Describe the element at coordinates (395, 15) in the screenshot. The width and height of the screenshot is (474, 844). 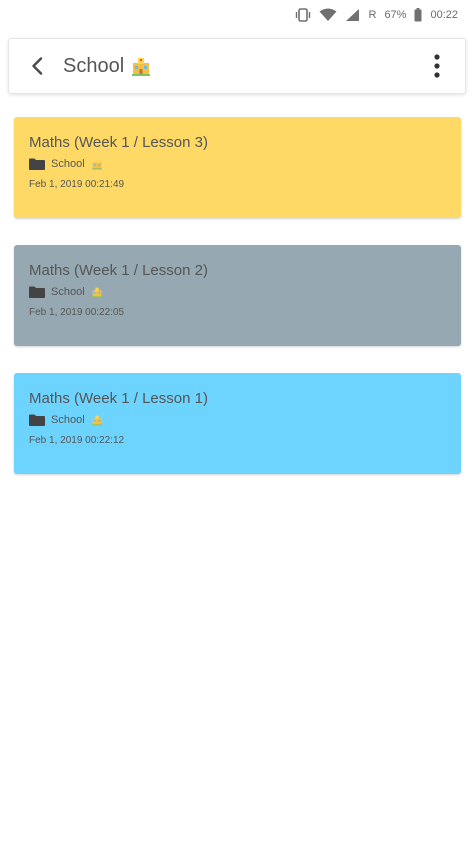
I see `battery-percent: 67%` at that location.